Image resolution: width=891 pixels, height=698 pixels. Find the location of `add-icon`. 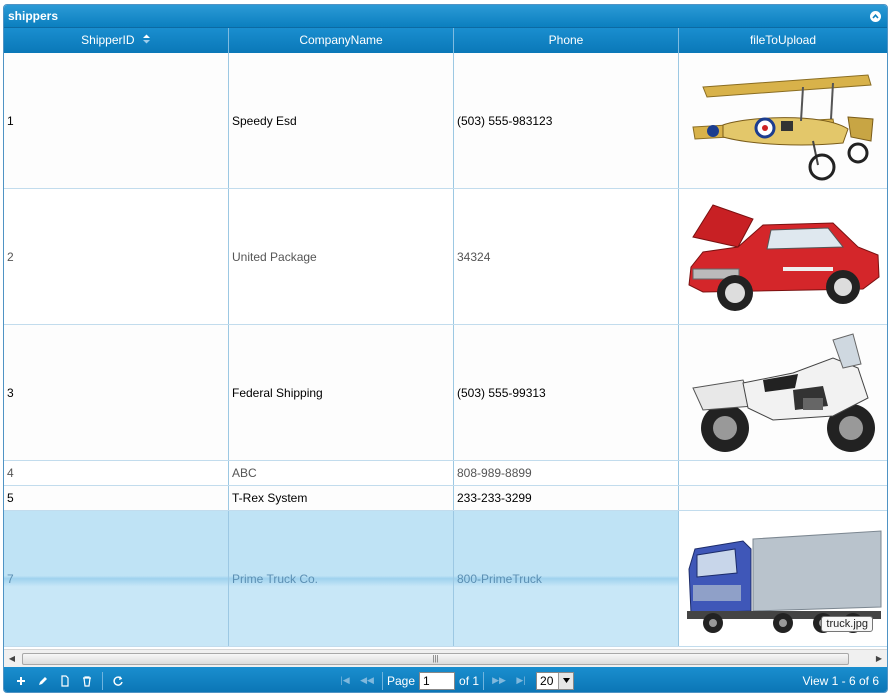

add-icon is located at coordinates (21, 681).